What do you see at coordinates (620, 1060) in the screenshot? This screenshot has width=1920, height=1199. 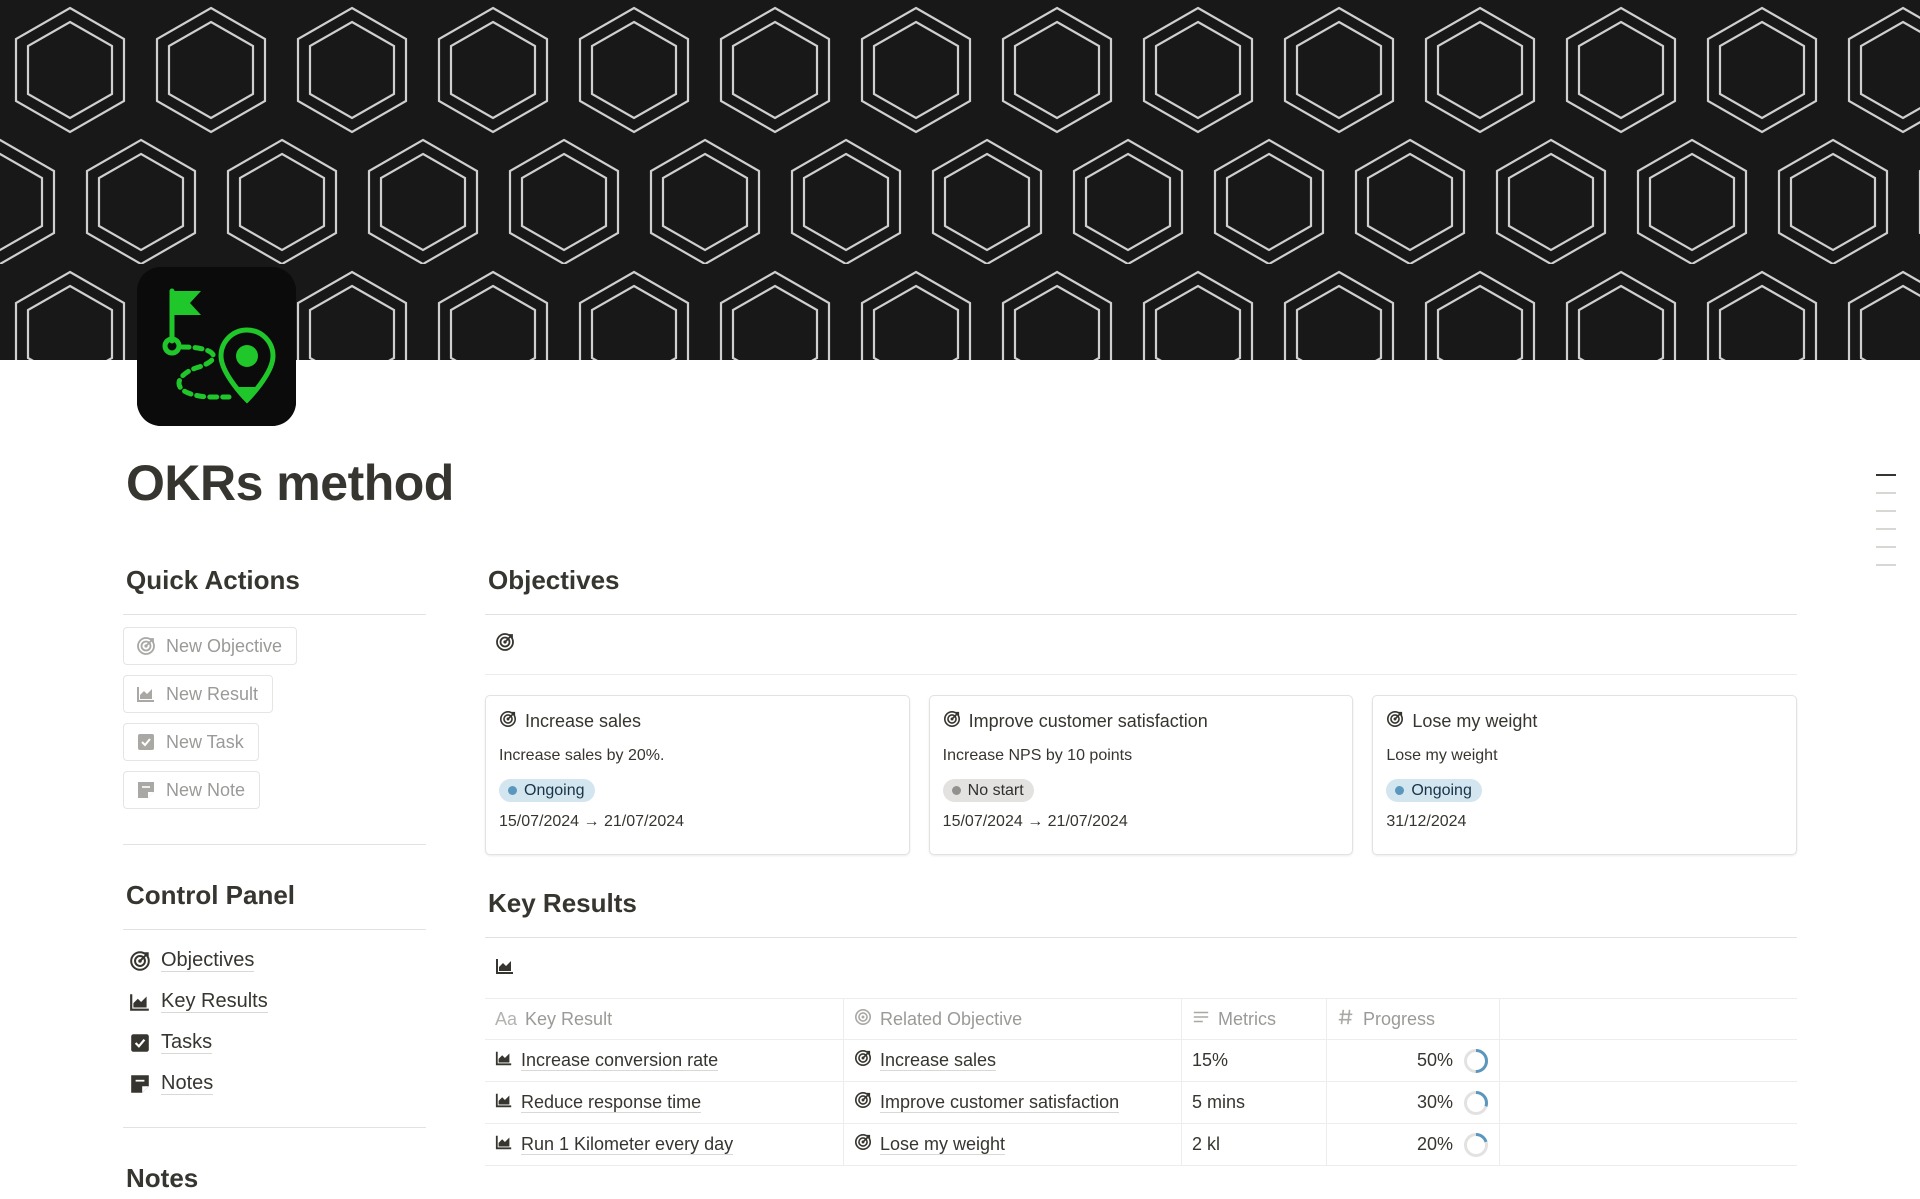 I see `key-result-title: Increase conversion rate` at bounding box center [620, 1060].